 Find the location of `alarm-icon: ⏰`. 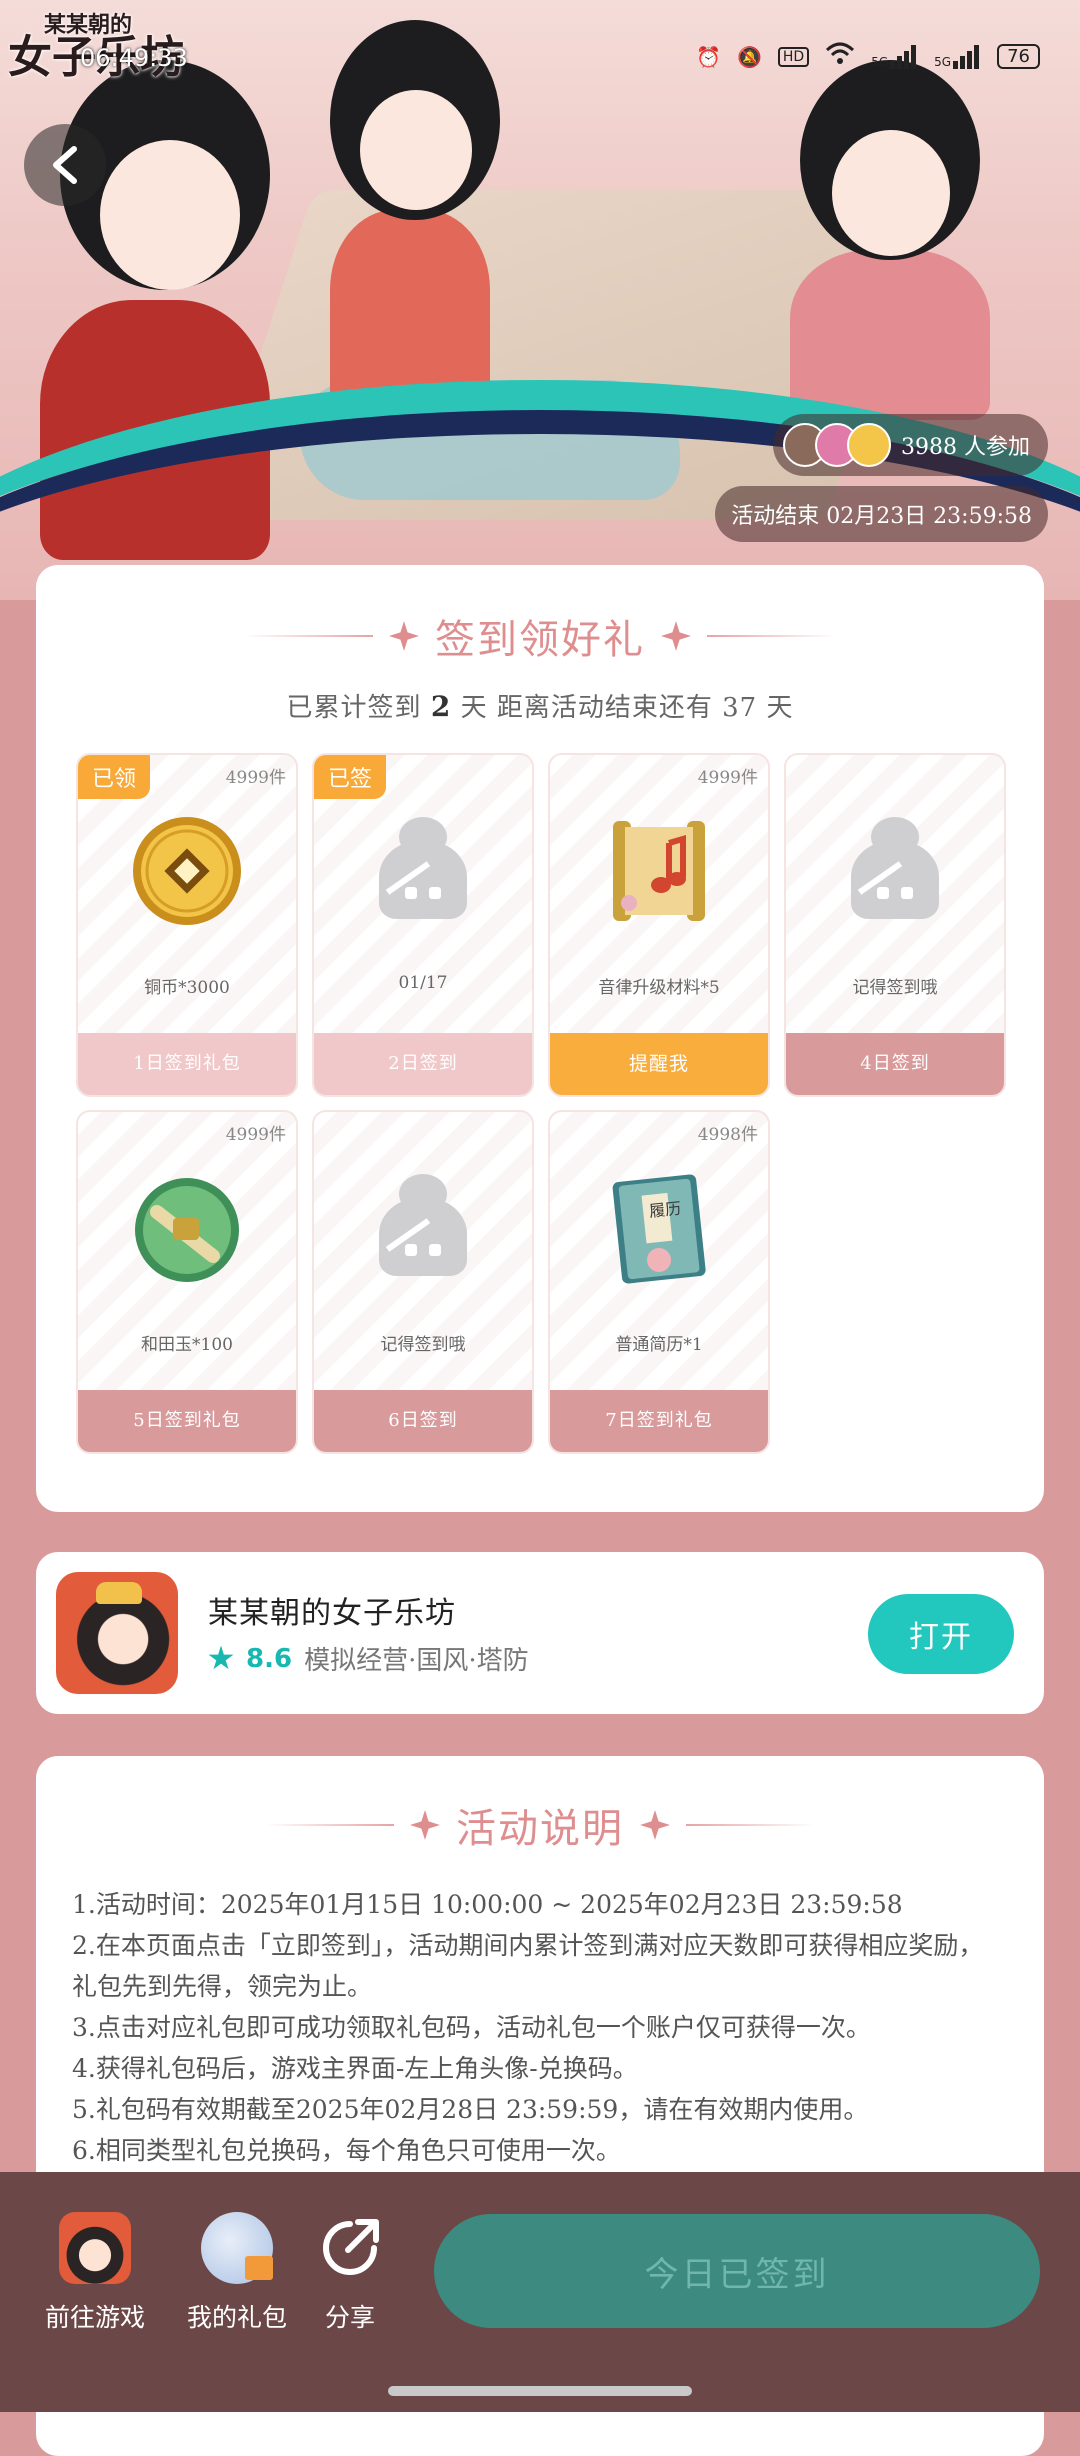

alarm-icon: ⏰ is located at coordinates (708, 56).